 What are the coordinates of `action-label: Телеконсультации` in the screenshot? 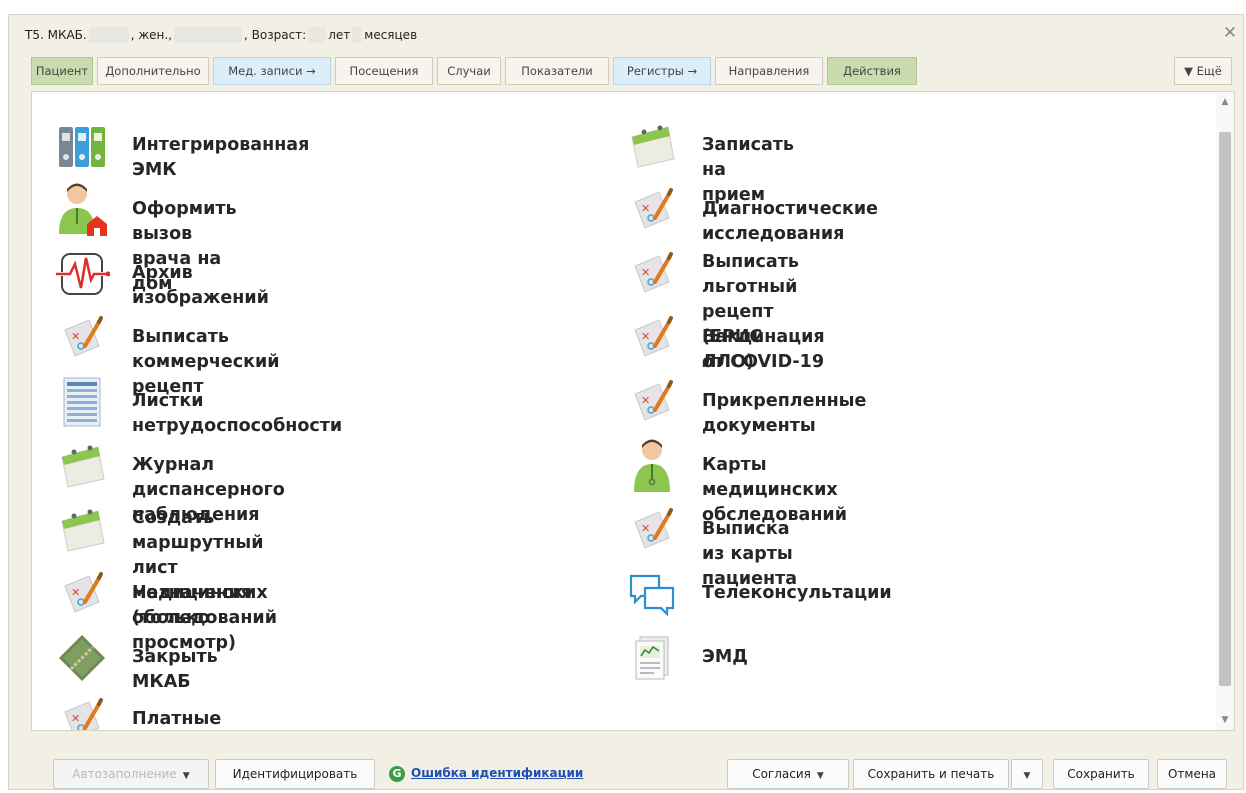 It's located at (797, 593).